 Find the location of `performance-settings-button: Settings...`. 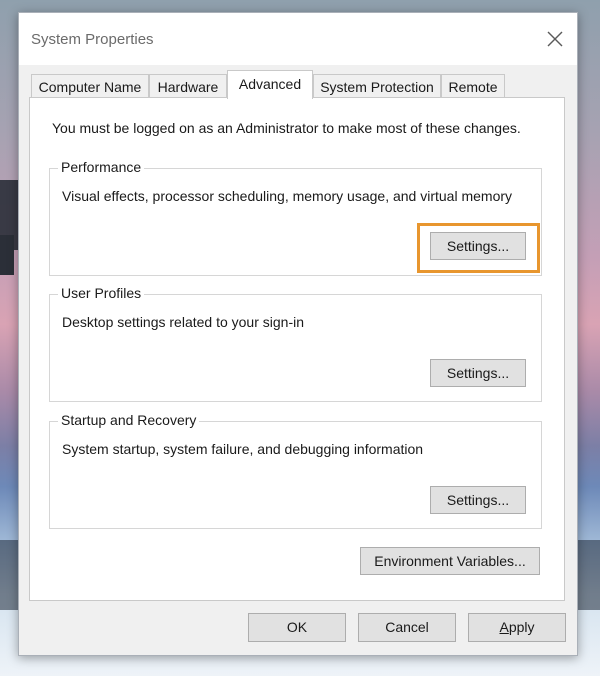

performance-settings-button: Settings... is located at coordinates (478, 246).